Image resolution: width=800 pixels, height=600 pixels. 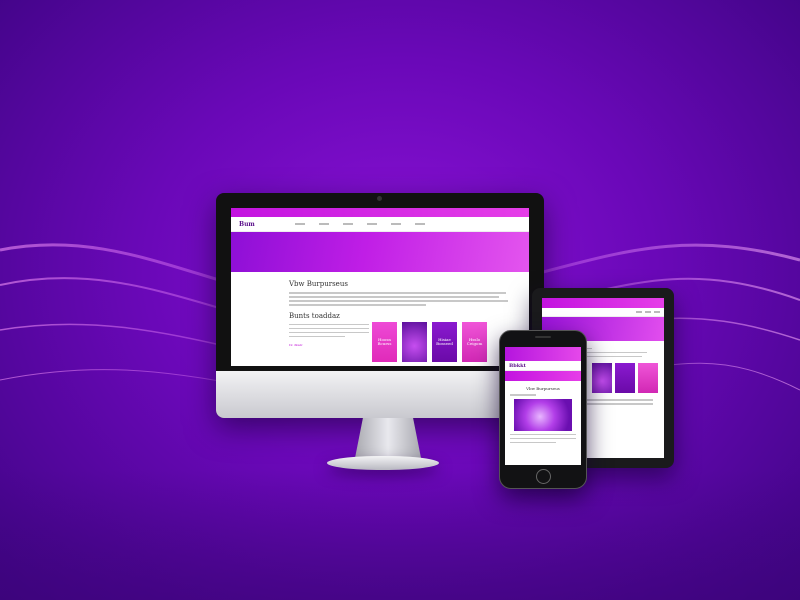 What do you see at coordinates (603, 312) in the screenshot?
I see `tablet-navbar` at bounding box center [603, 312].